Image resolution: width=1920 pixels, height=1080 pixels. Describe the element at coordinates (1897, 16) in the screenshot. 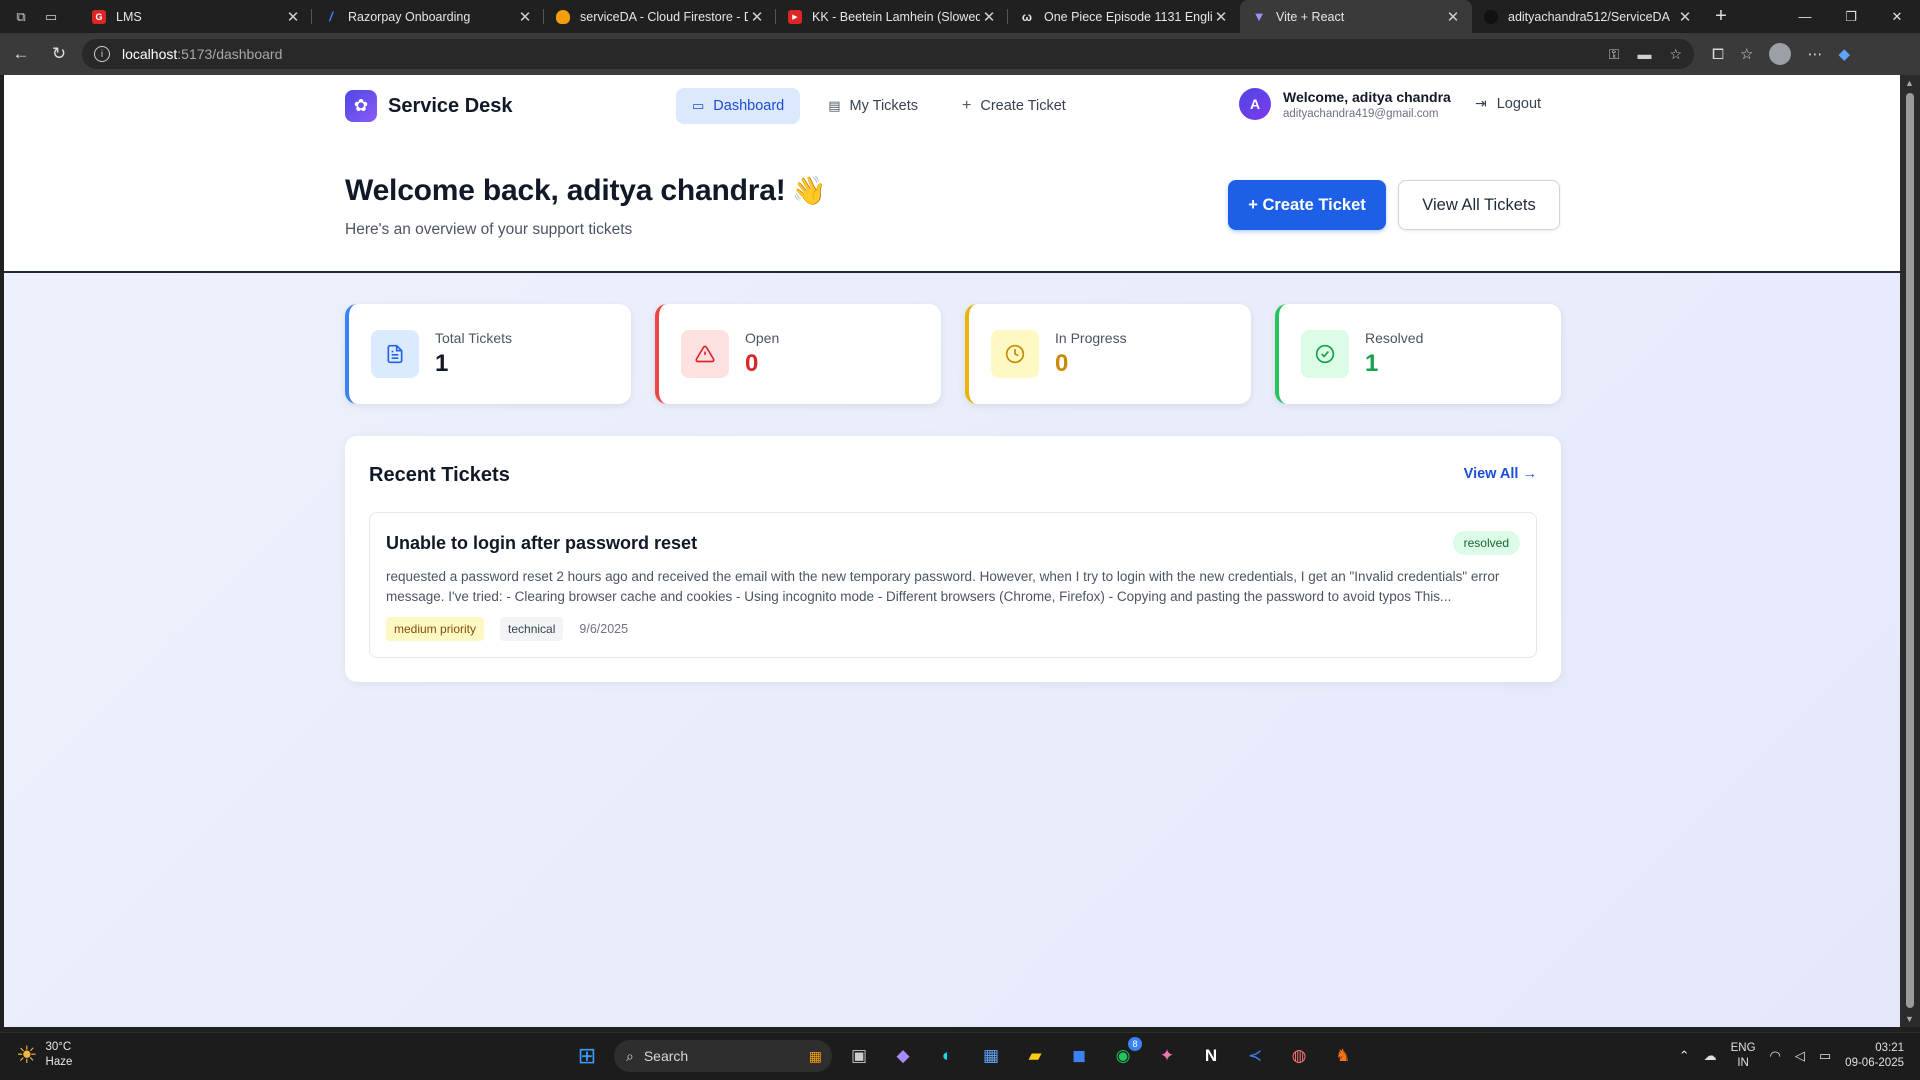

I see `close-window-icon: ✕` at that location.